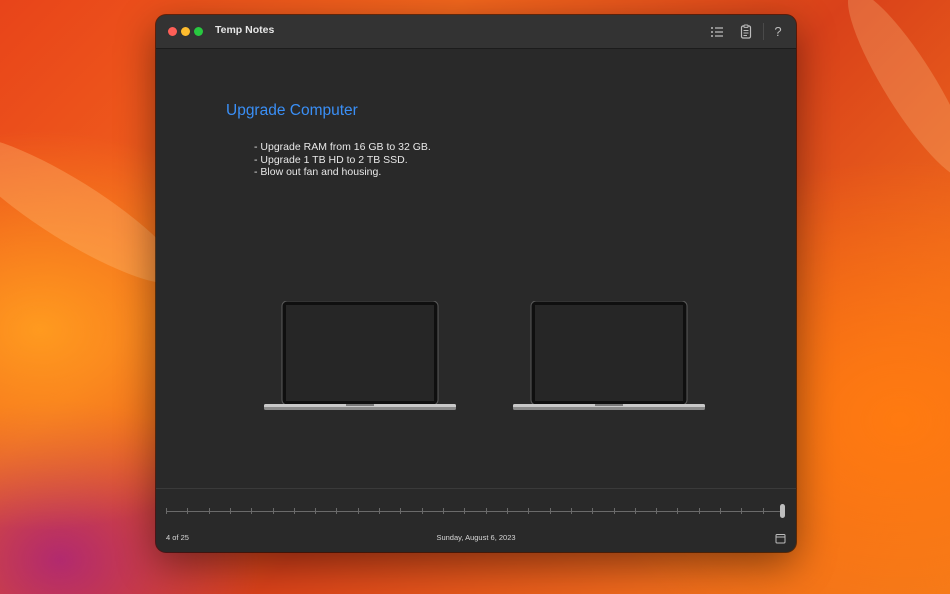 This screenshot has width=950, height=594. Describe the element at coordinates (198, 31) in the screenshot. I see `zoom-window-button` at that location.